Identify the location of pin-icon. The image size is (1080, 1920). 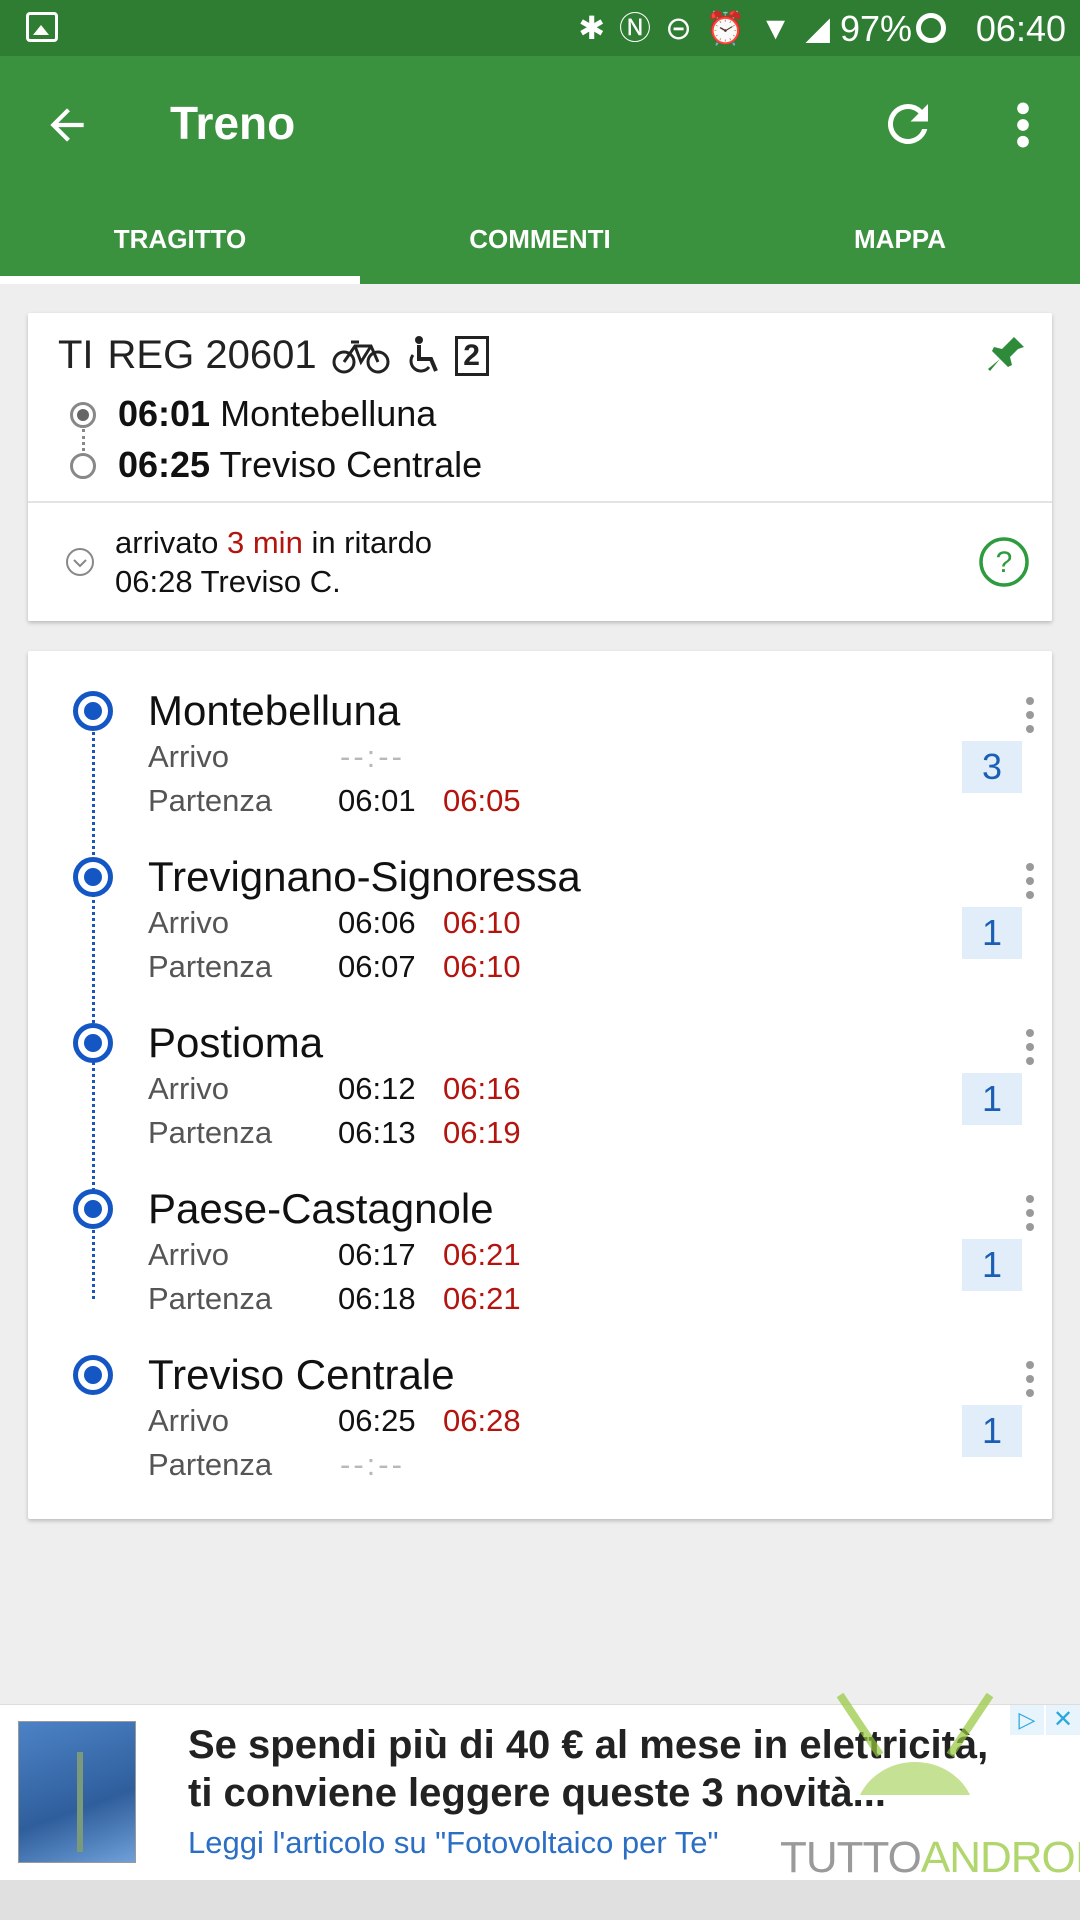
(1006, 355).